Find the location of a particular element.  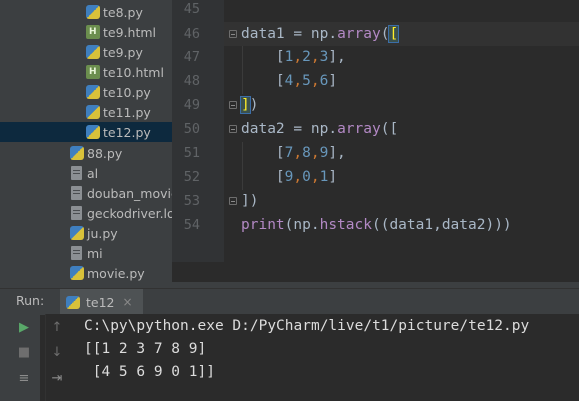

console-line-result-2: [4 5 6 9 0 1]] is located at coordinates (149, 372).